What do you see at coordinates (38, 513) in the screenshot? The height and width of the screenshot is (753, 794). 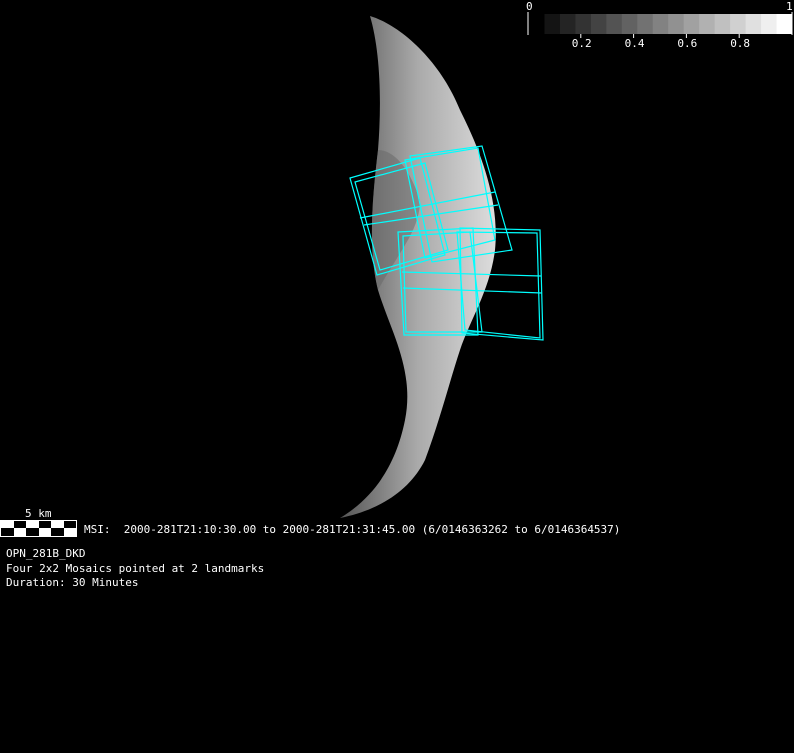 I see `scale-bar-label: 5 km` at bounding box center [38, 513].